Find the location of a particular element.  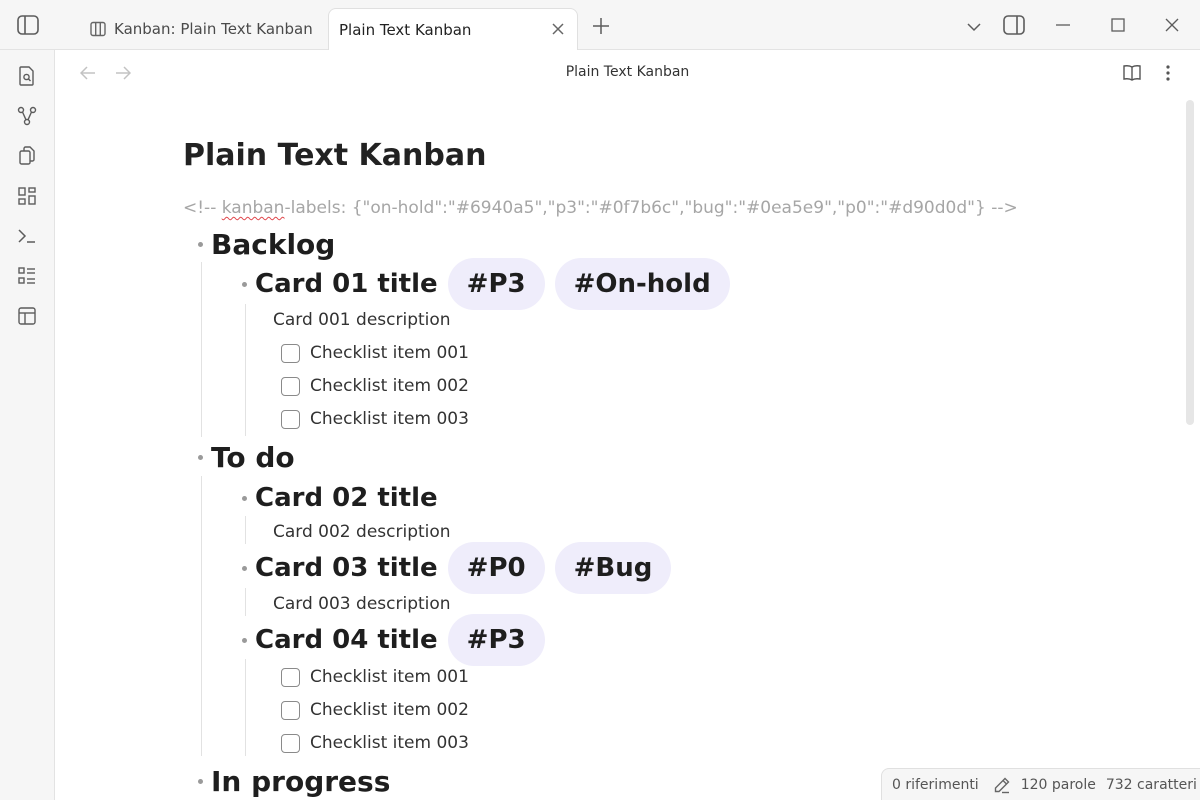

tab-label: Plain Text Kanban is located at coordinates (405, 29).